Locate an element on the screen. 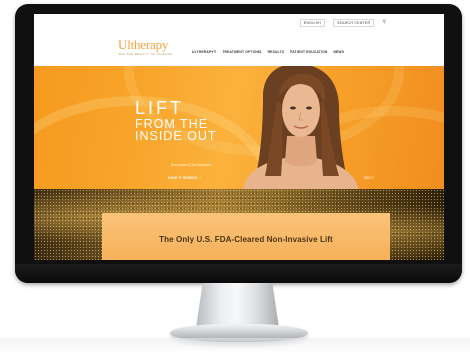 The image size is (470, 355). search-center-link: SEARCH CENTER is located at coordinates (353, 23).